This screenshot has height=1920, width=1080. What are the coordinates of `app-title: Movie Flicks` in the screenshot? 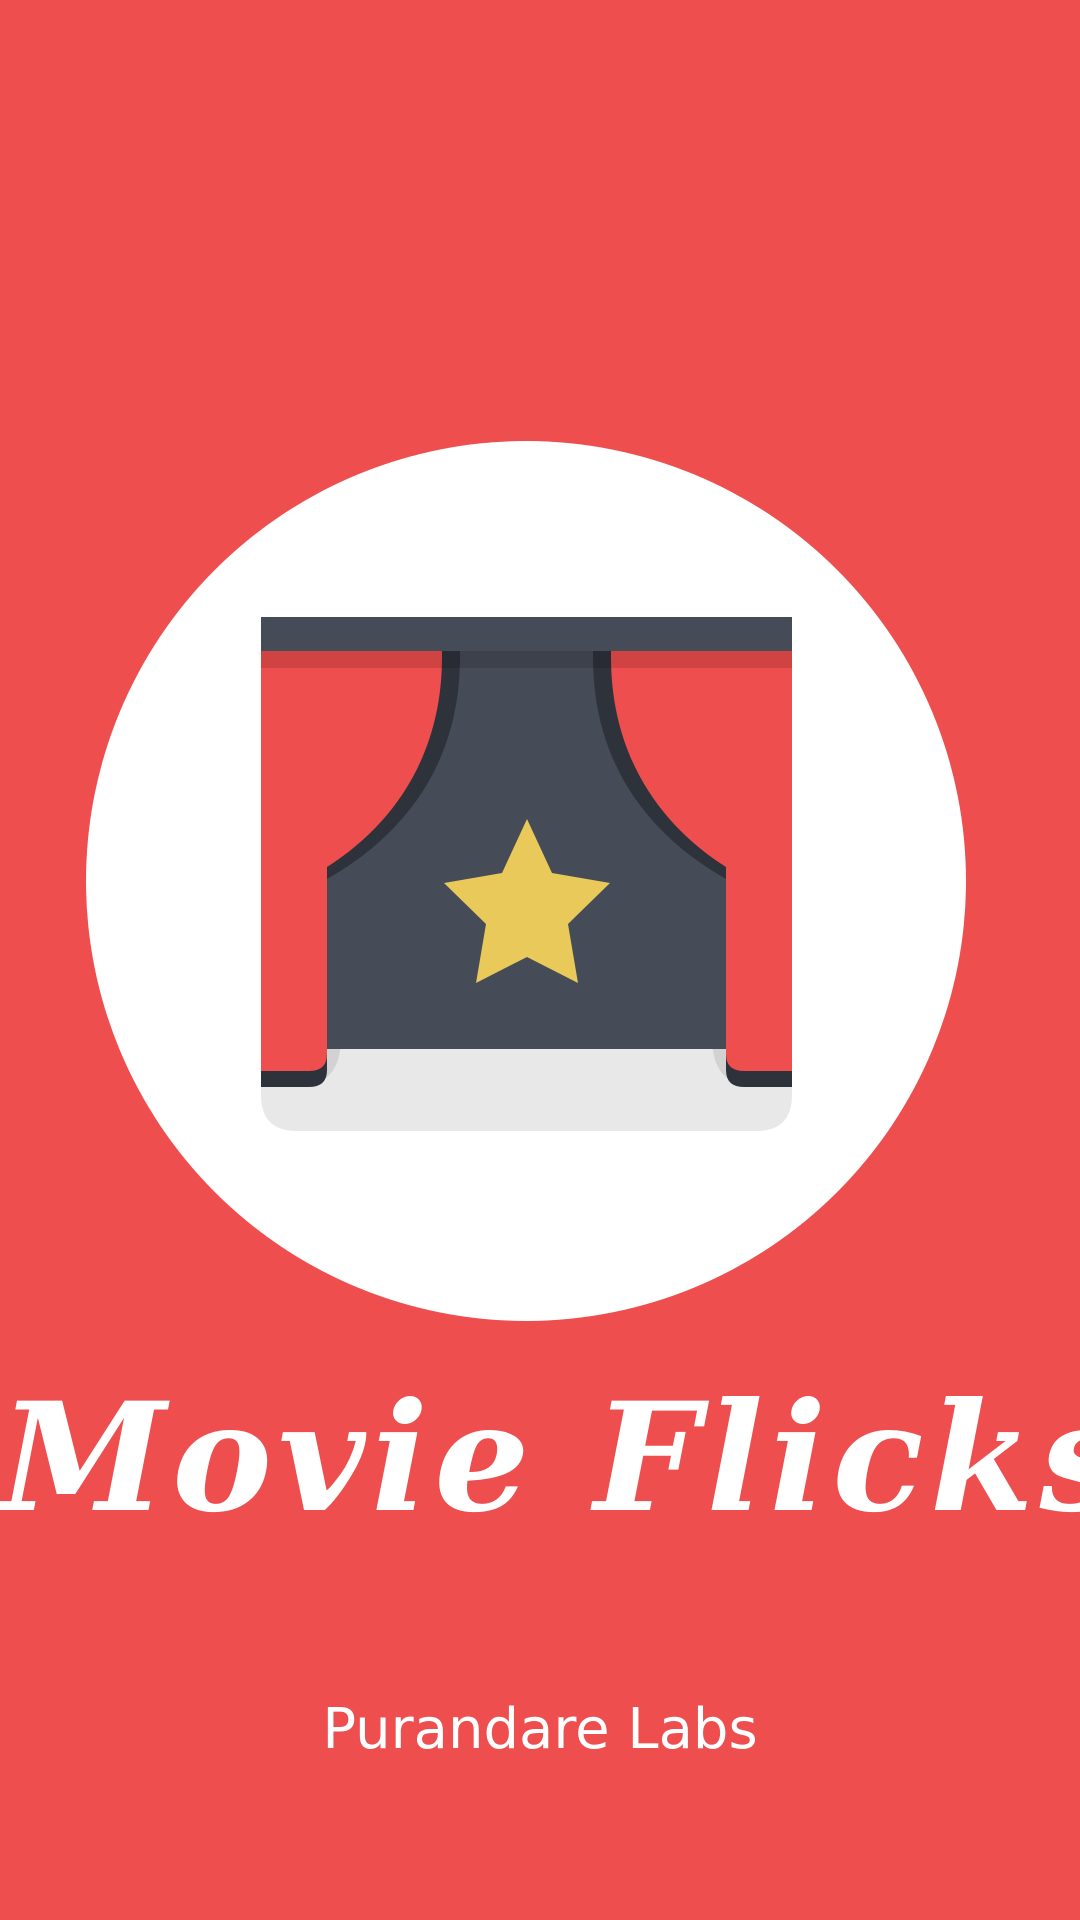 It's located at (540, 1458).